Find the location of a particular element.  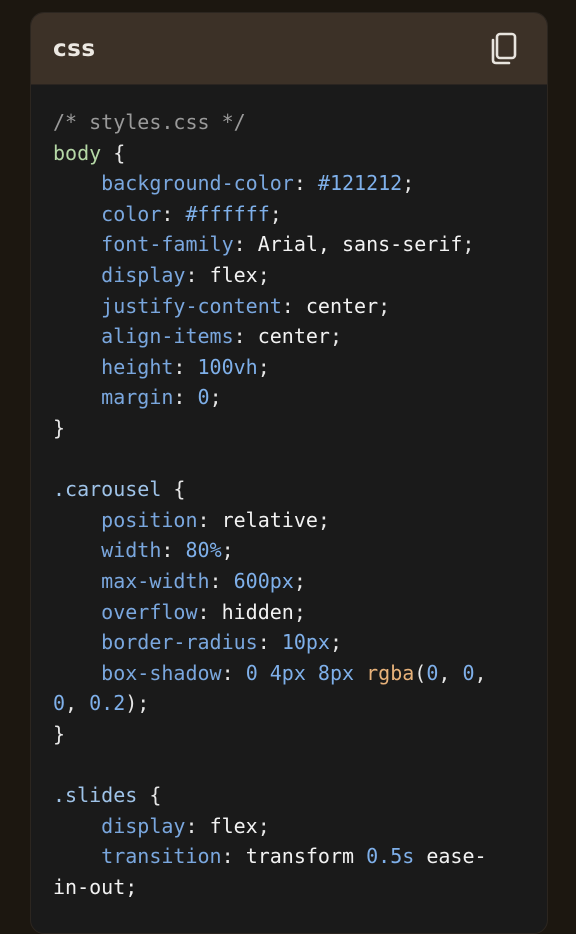

code-token: 0.2 is located at coordinates (107, 703).